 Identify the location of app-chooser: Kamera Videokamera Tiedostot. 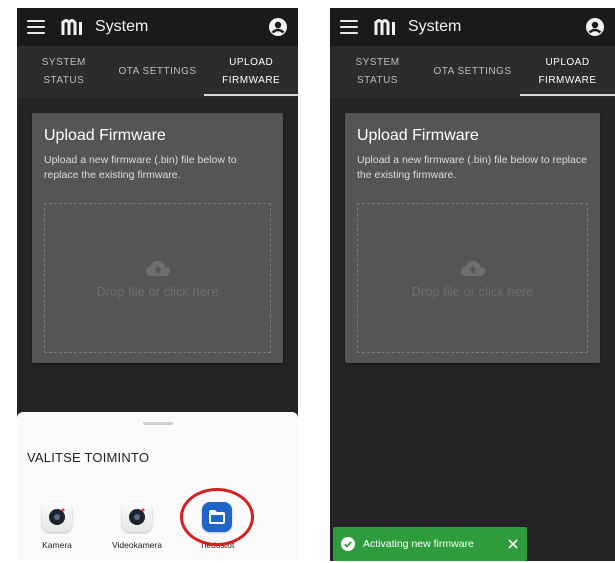
(157, 519).